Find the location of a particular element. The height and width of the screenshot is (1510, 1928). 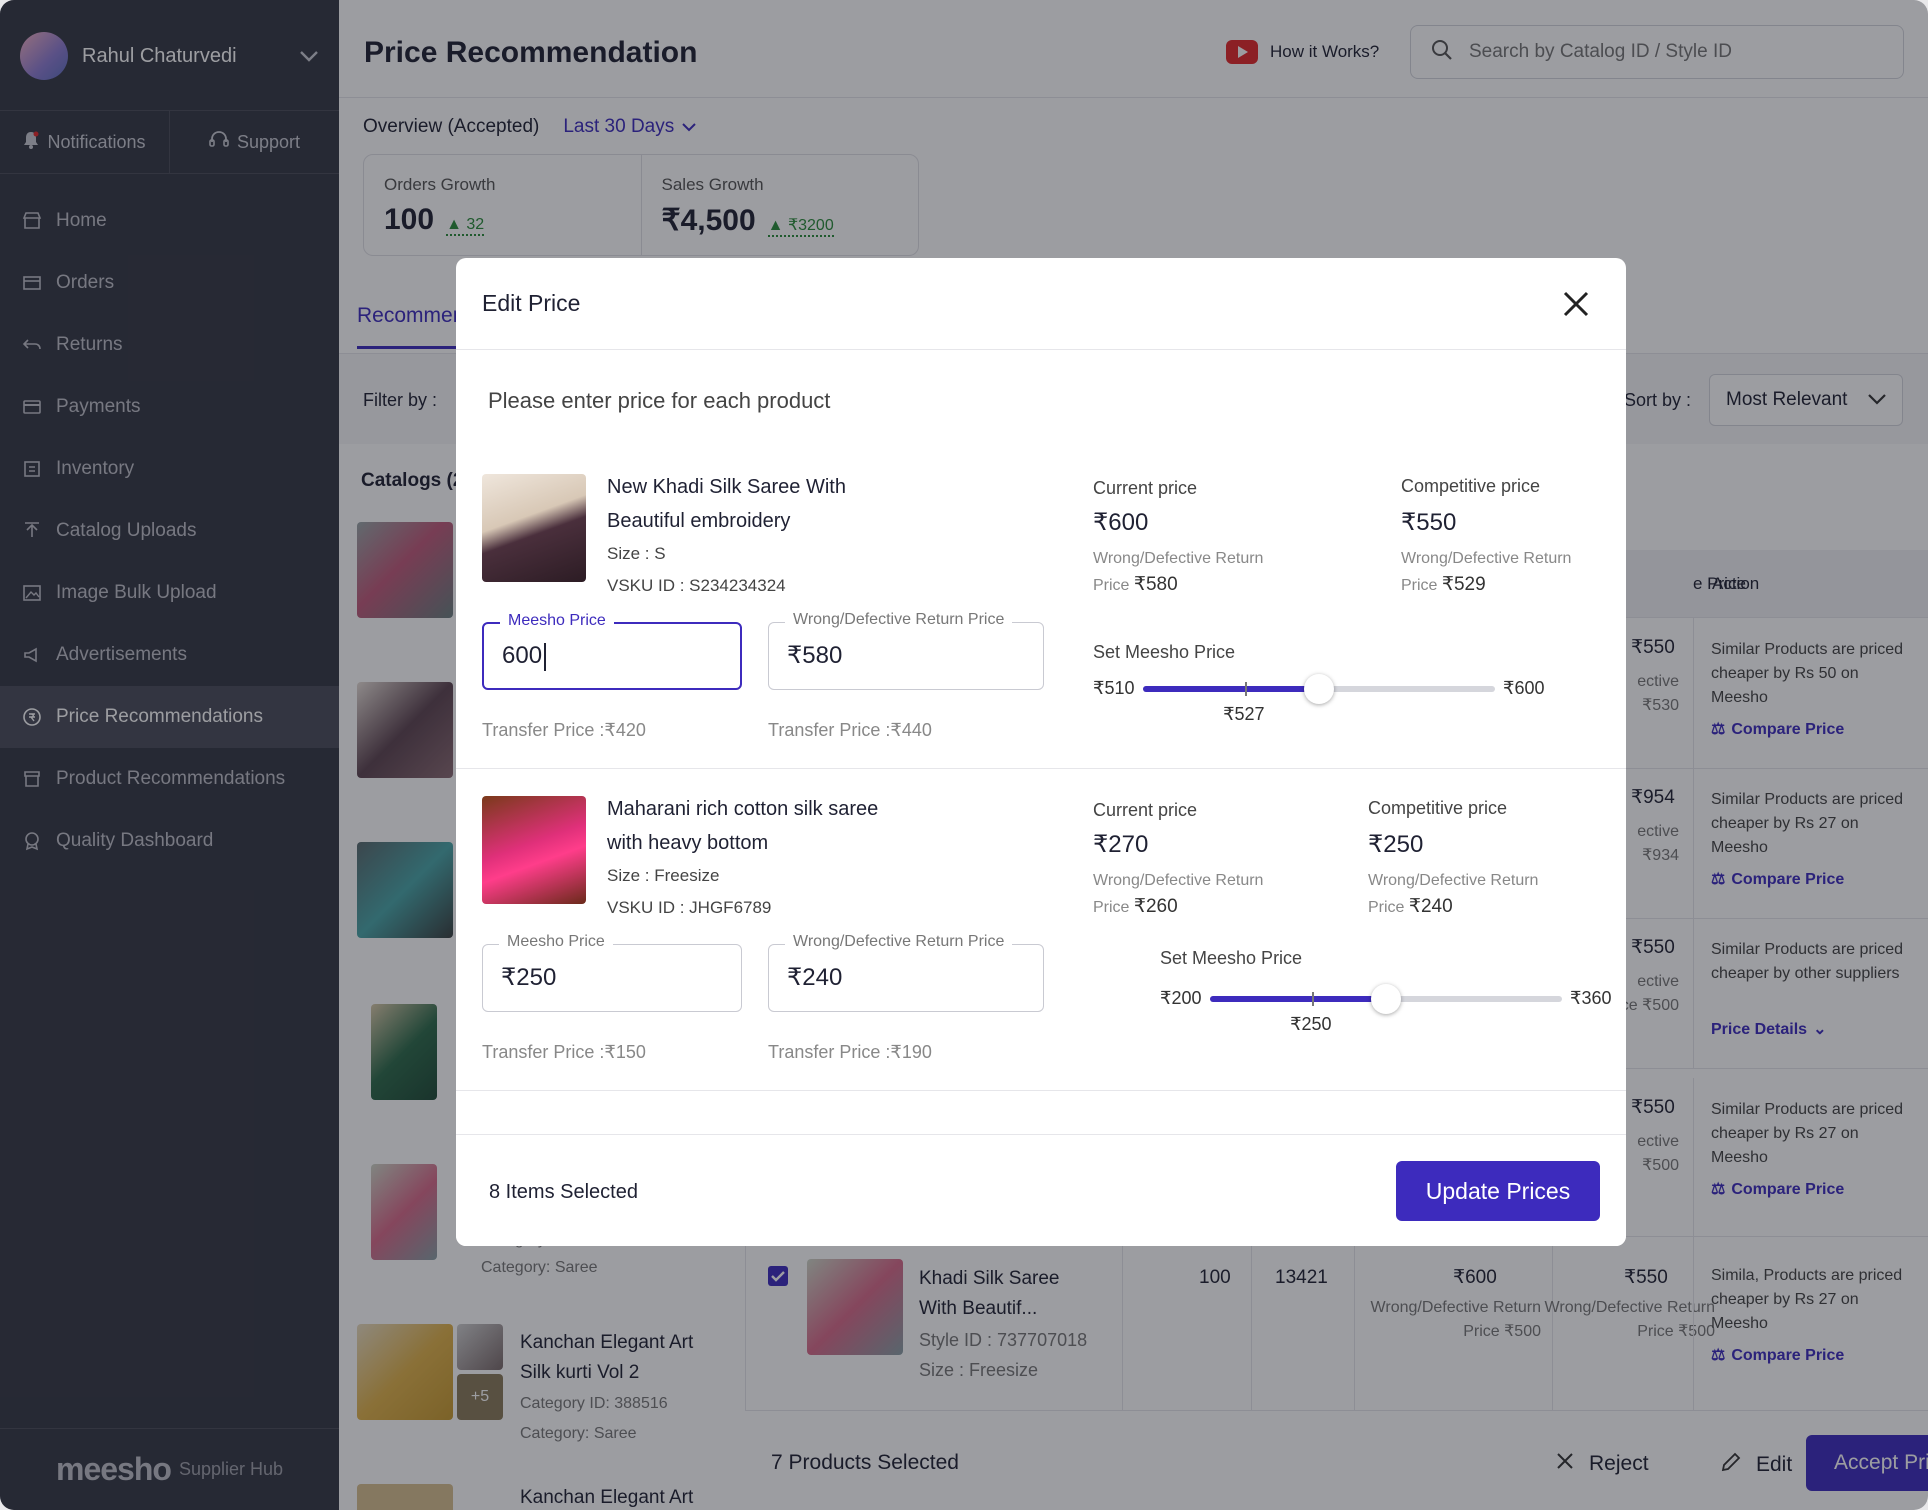

meesho-price-field: Meesho Price ₹250 is located at coordinates (612, 972).